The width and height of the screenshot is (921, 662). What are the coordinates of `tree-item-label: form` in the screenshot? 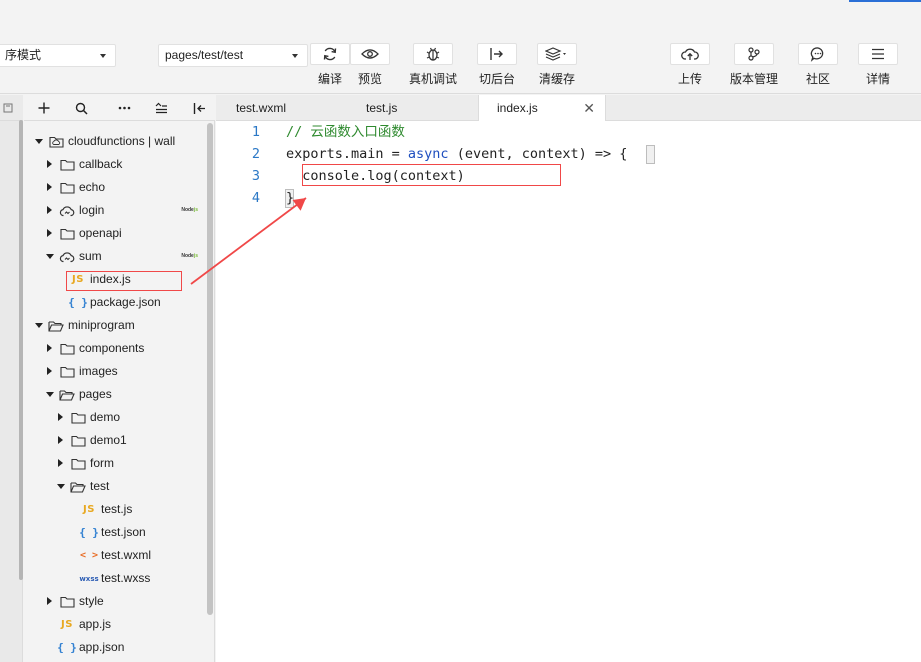 It's located at (102, 463).